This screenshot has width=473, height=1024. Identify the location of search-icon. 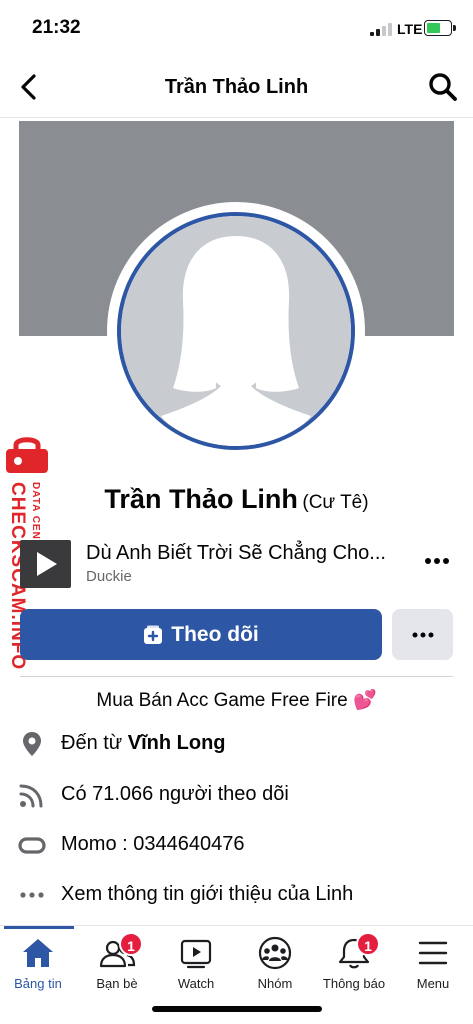
(443, 87).